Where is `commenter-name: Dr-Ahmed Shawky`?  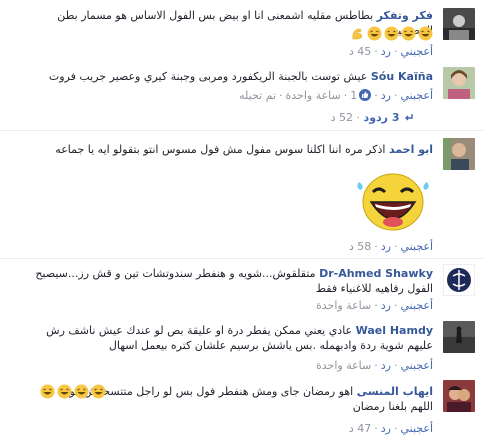
commenter-name: Dr-Ahmed Shawky is located at coordinates (376, 273).